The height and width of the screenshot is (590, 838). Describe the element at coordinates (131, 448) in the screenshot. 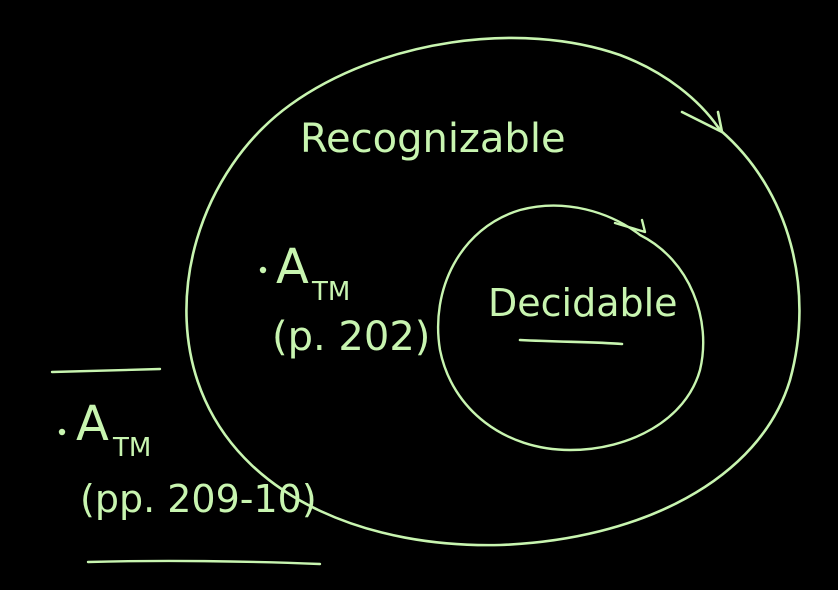

I see `outside-item-subscript: TM` at that location.